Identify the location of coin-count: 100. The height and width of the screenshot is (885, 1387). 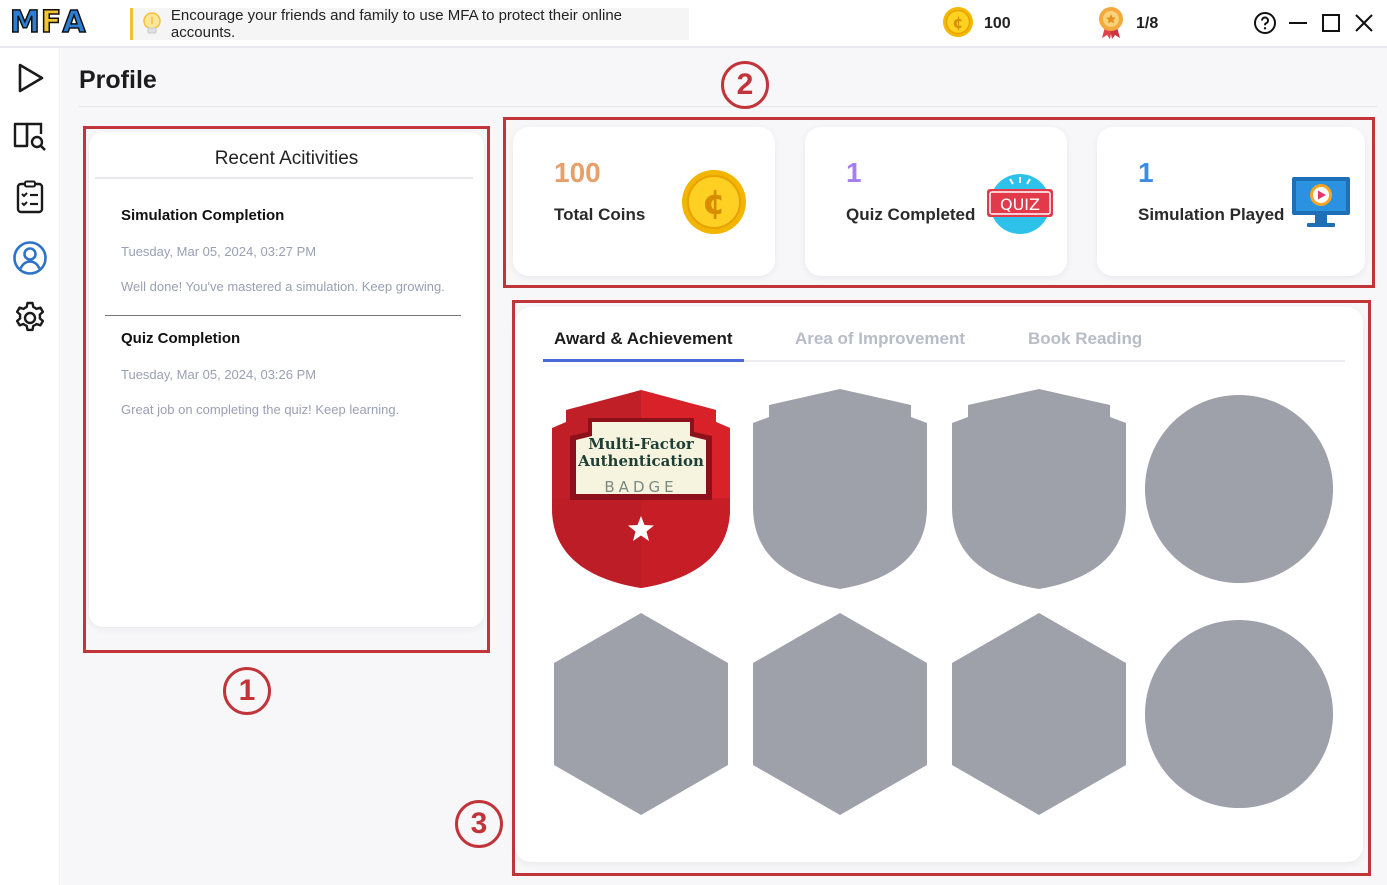
(997, 23).